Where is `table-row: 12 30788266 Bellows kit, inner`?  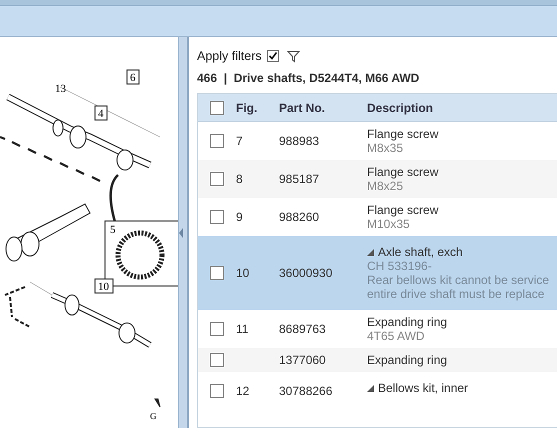
table-row: 12 30788266 Bellows kit, inner is located at coordinates (377, 391).